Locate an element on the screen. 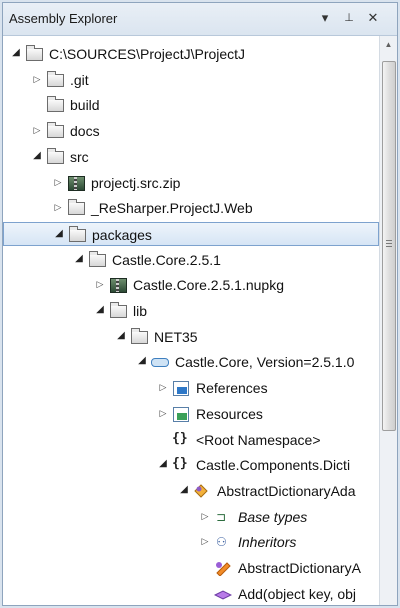 This screenshot has height=608, width=400. tree-row: ◢ Castle.Core, Version=2.5.1.0 is located at coordinates (191, 362).